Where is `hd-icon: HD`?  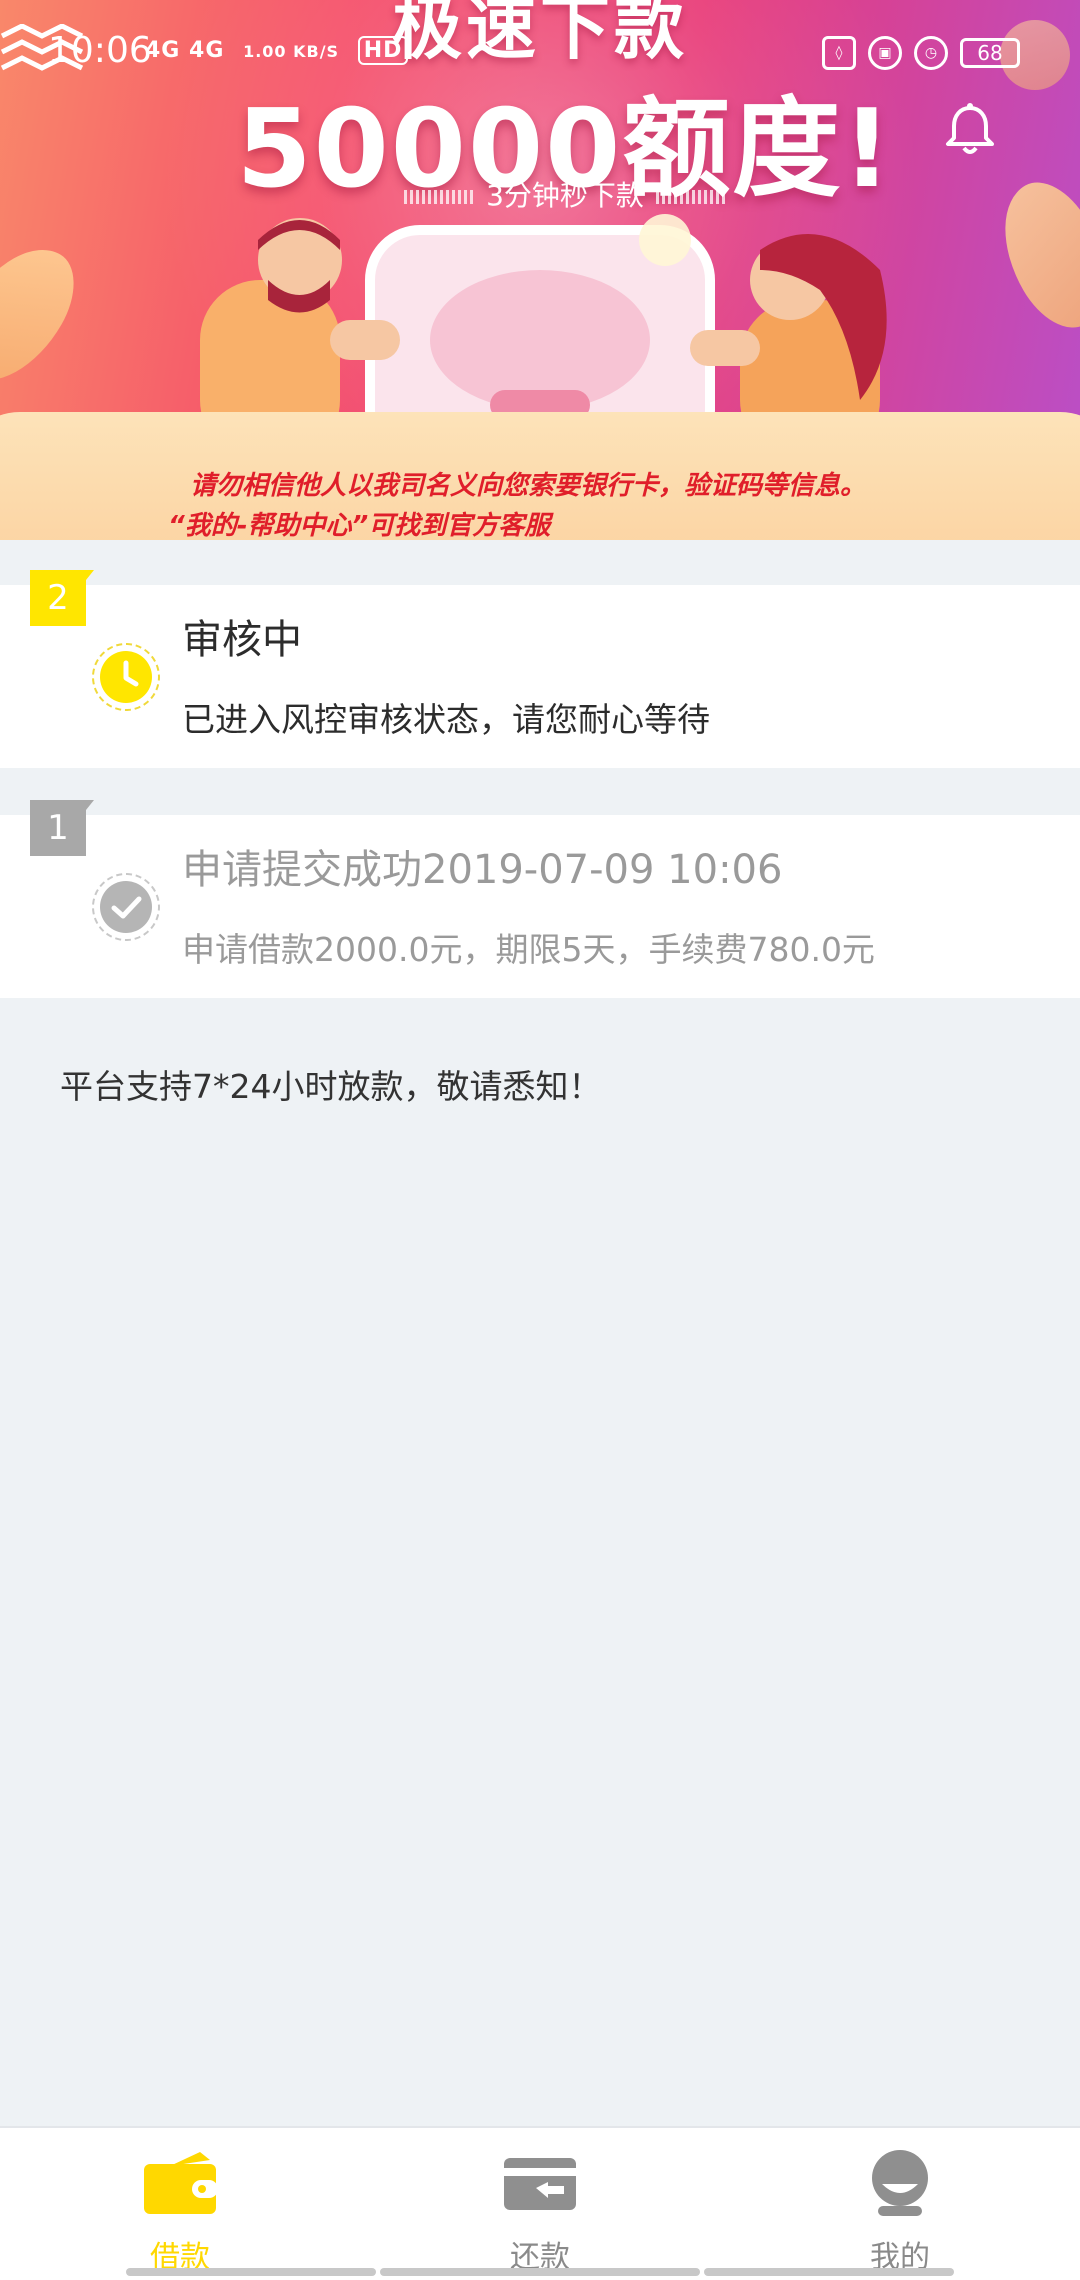 hd-icon: HD is located at coordinates (383, 50).